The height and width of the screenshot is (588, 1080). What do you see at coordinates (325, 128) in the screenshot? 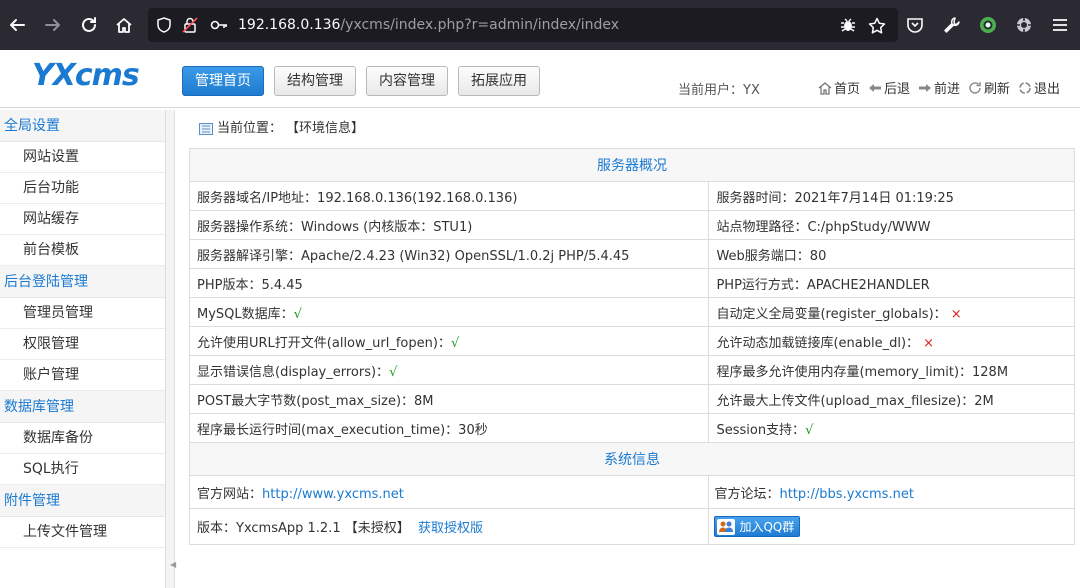
I see `breadcrumb-current: 【环境信息】` at bounding box center [325, 128].